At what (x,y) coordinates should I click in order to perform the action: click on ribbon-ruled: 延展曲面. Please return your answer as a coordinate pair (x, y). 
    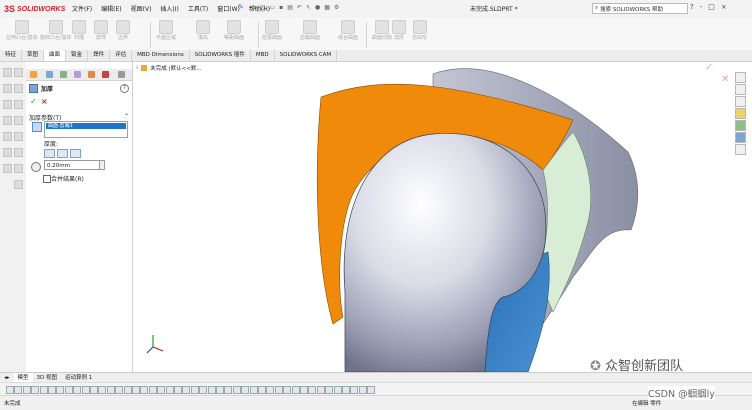
    Looking at the image, I should click on (272, 30).